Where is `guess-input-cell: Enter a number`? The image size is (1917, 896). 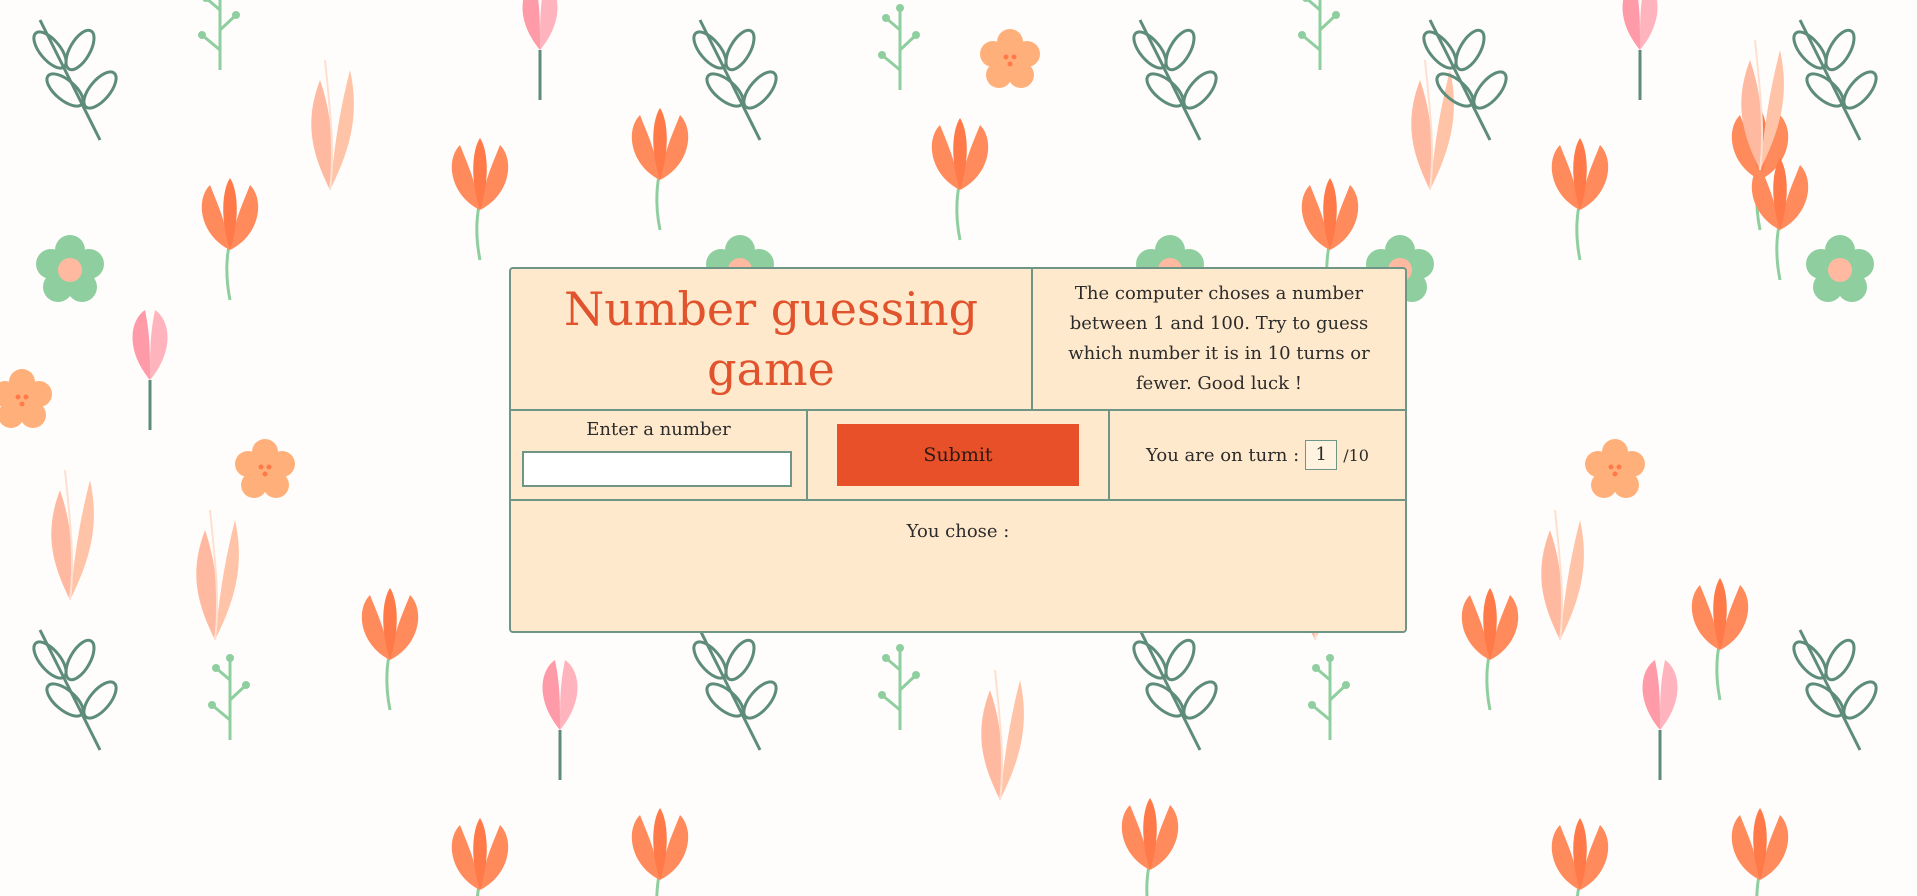 guess-input-cell: Enter a number is located at coordinates (659, 455).